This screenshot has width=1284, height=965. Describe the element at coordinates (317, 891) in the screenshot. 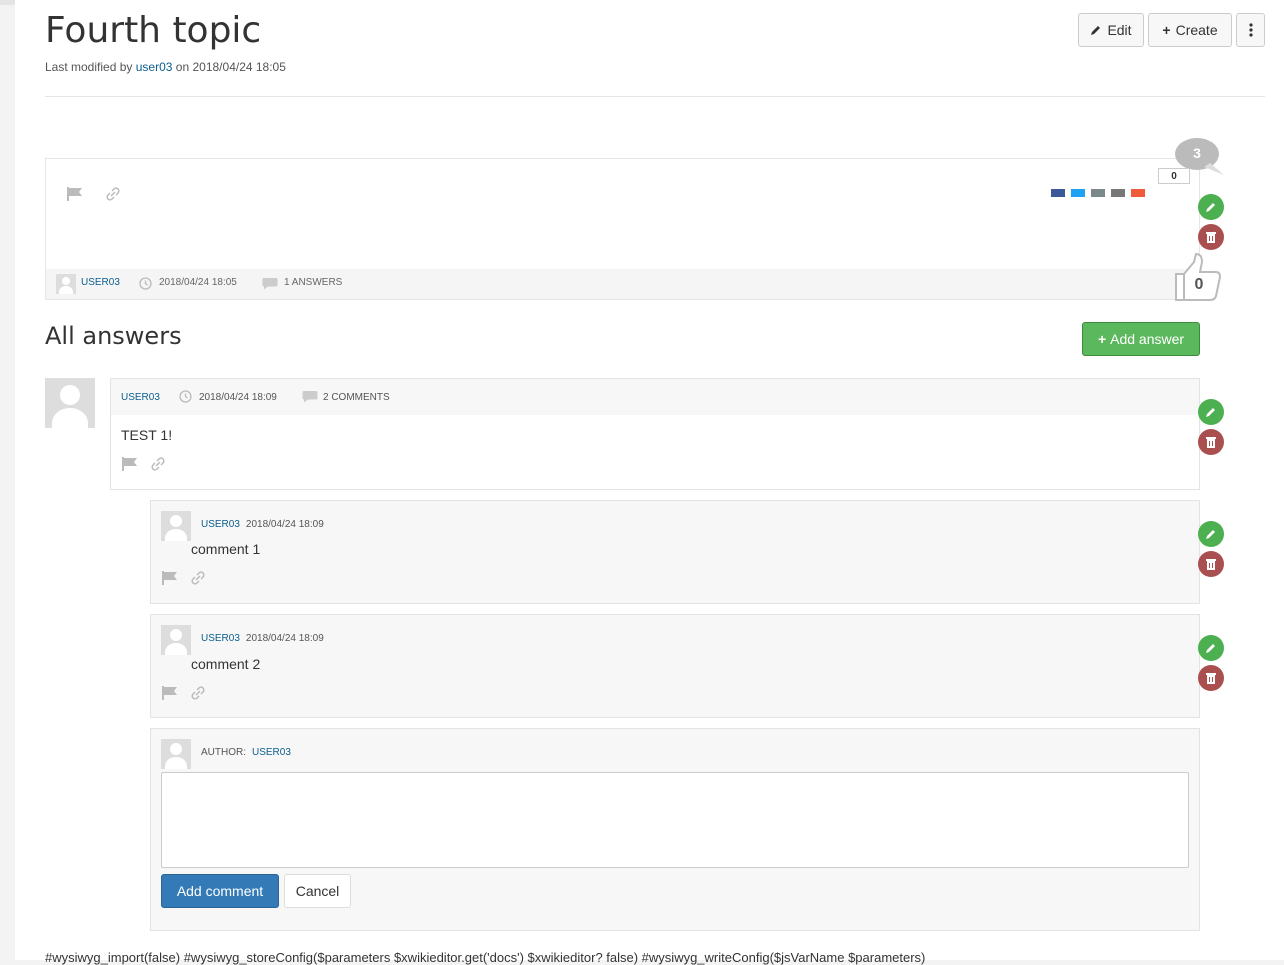

I see `cancel-button: Cancel` at that location.